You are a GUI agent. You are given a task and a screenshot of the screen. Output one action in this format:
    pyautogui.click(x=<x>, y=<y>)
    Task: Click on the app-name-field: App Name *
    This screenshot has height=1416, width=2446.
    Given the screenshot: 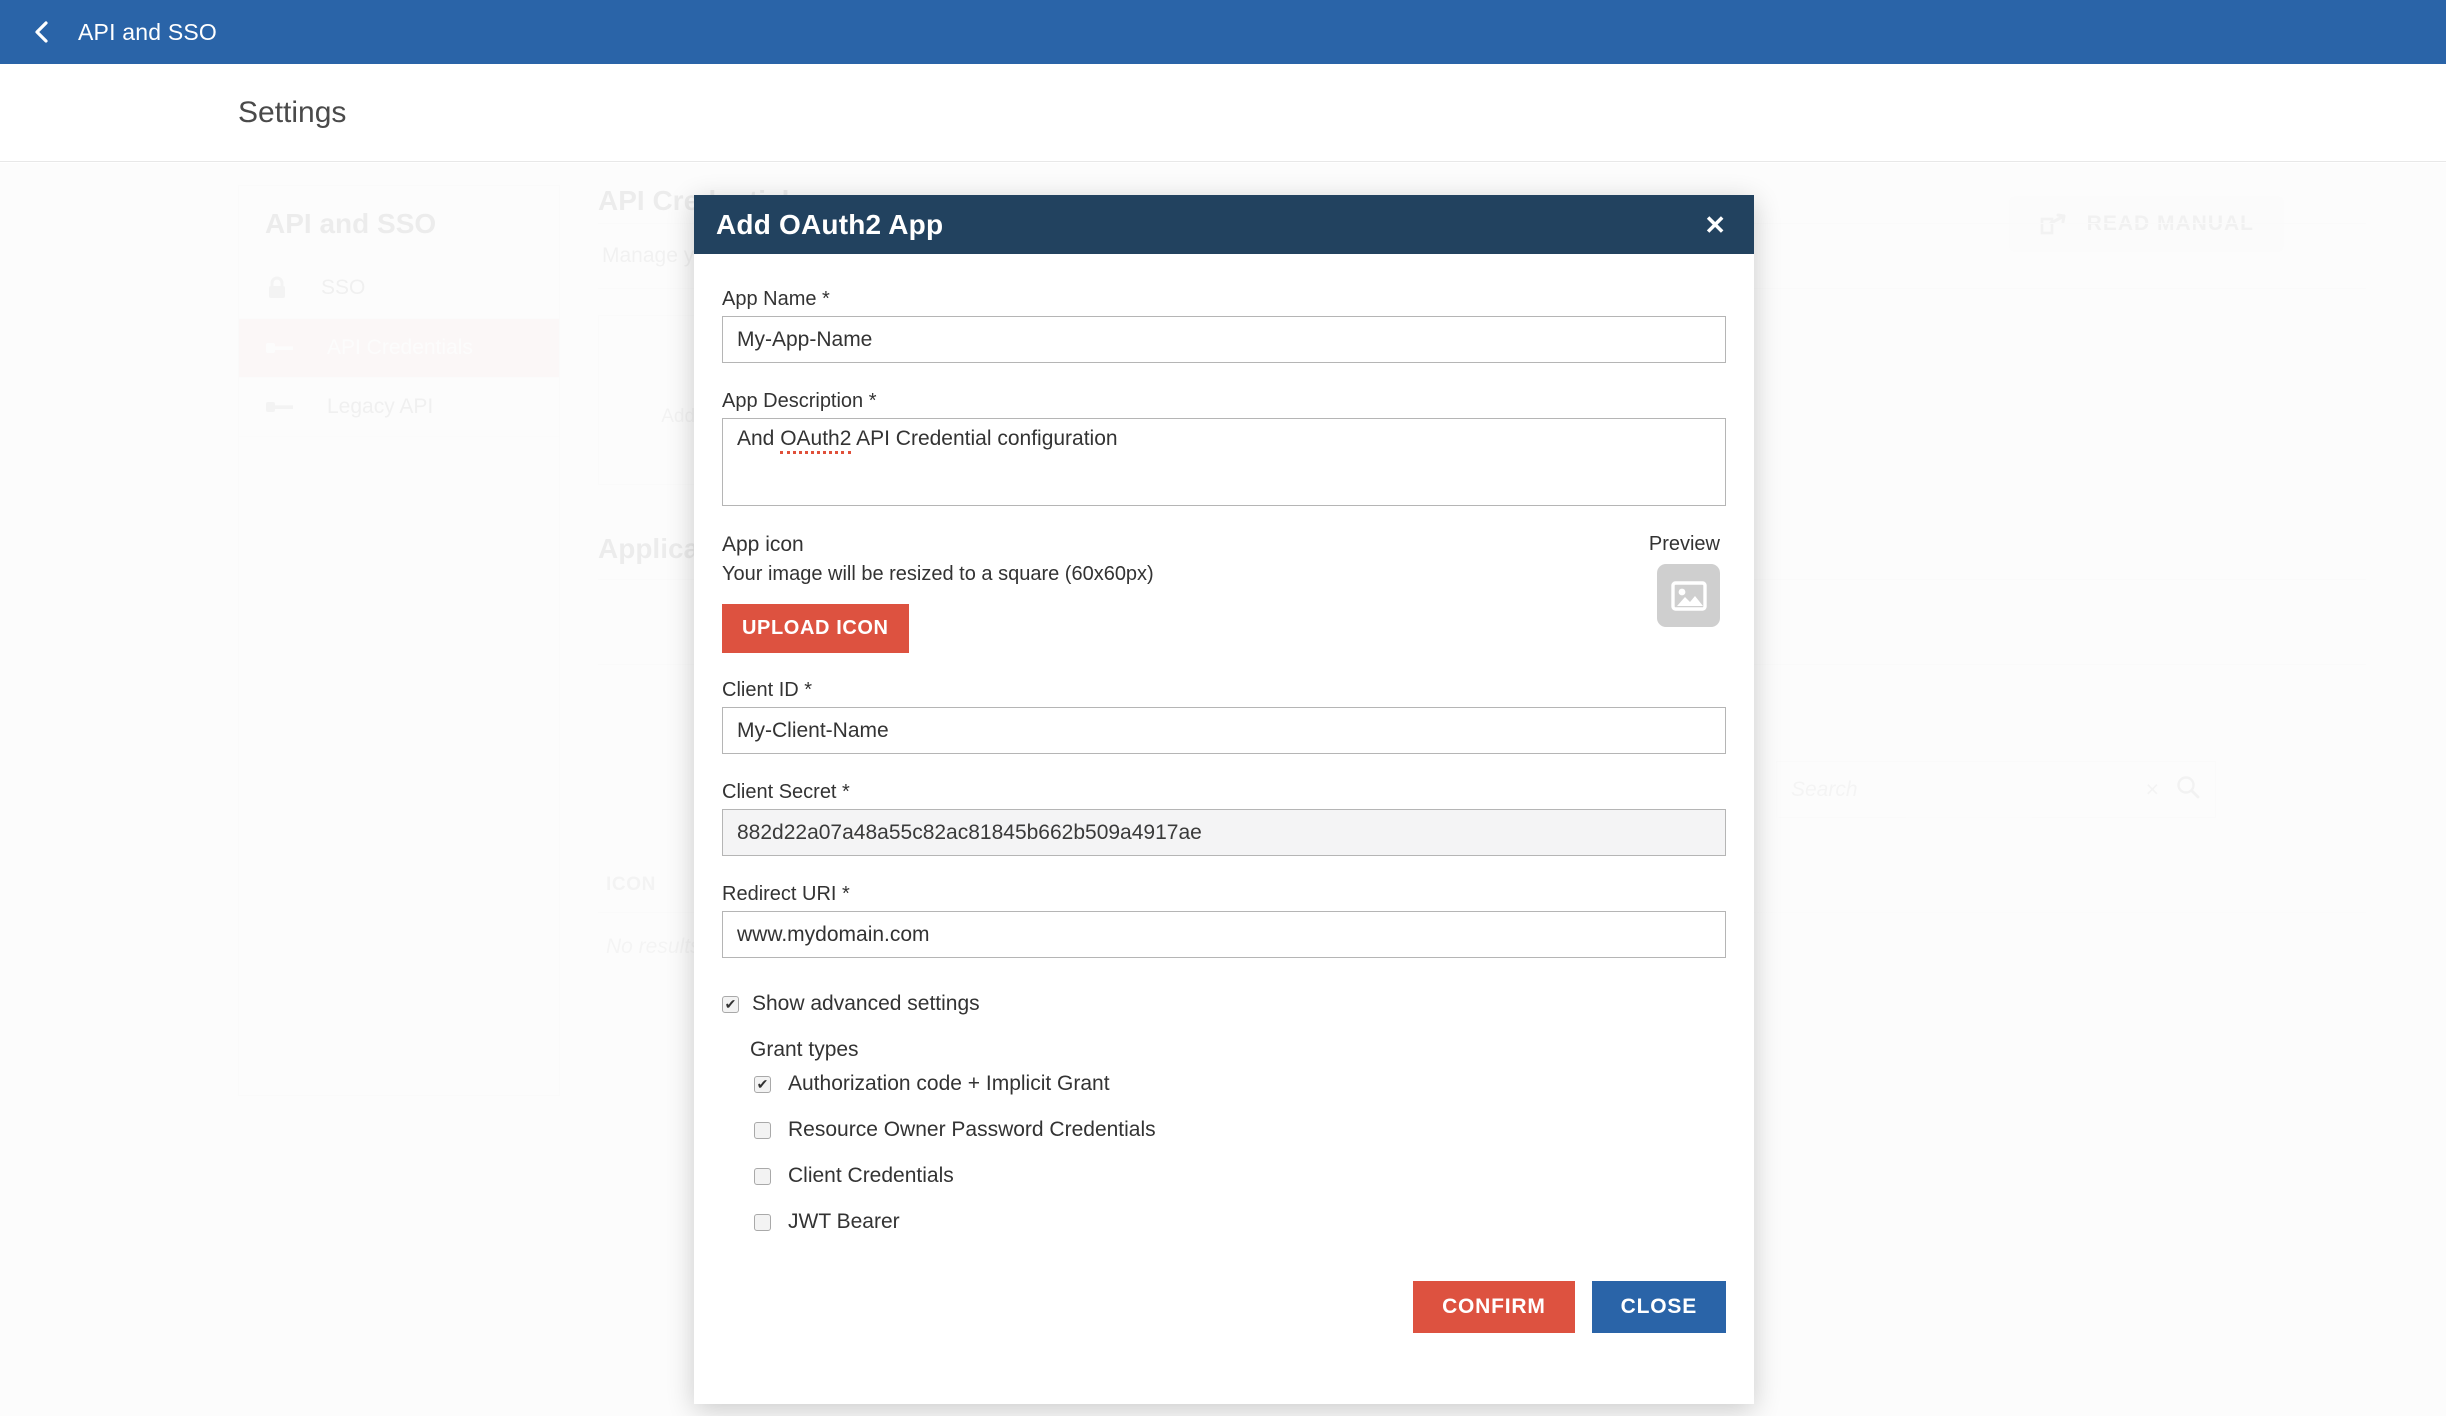 What is the action you would take?
    pyautogui.click(x=1224, y=325)
    